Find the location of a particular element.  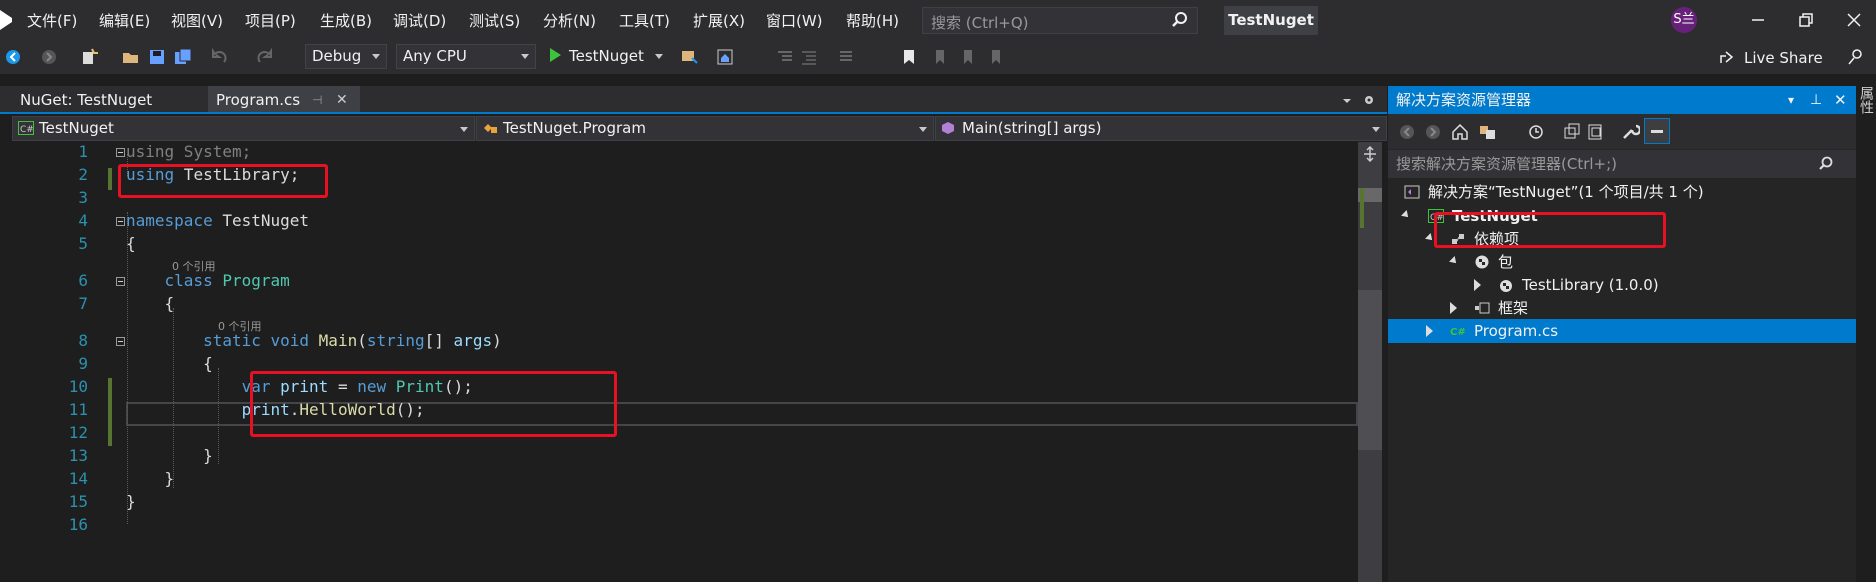

change-overview-marker is located at coordinates (1362, 208).